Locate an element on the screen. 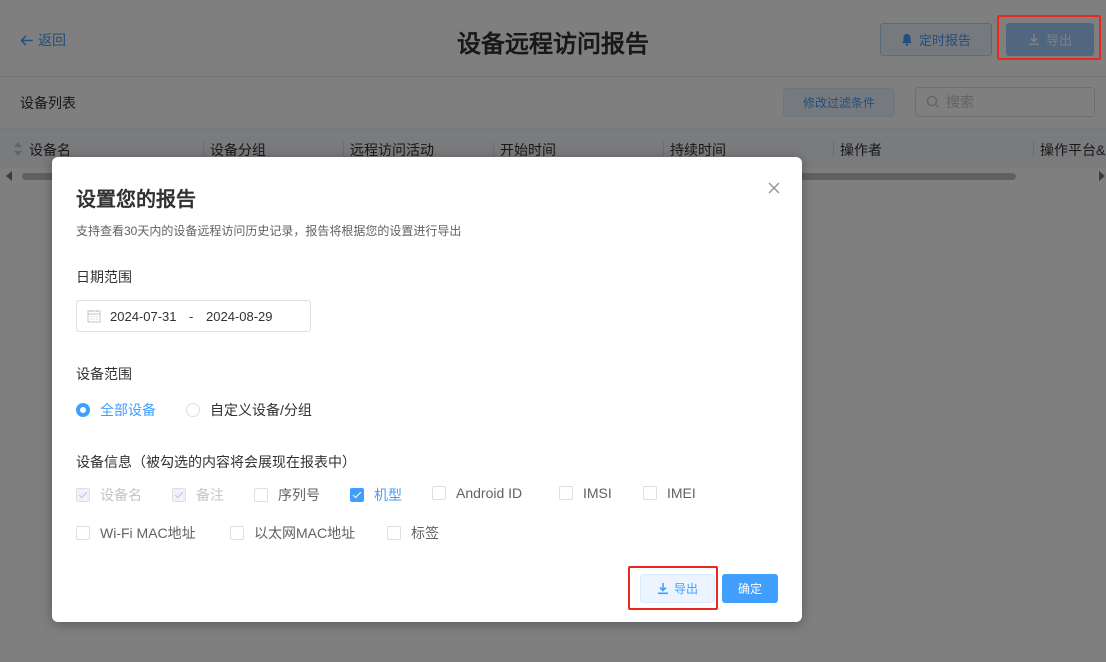  checkbox-wifi-mac: Wi-Fi MAC地址 is located at coordinates (136, 533).